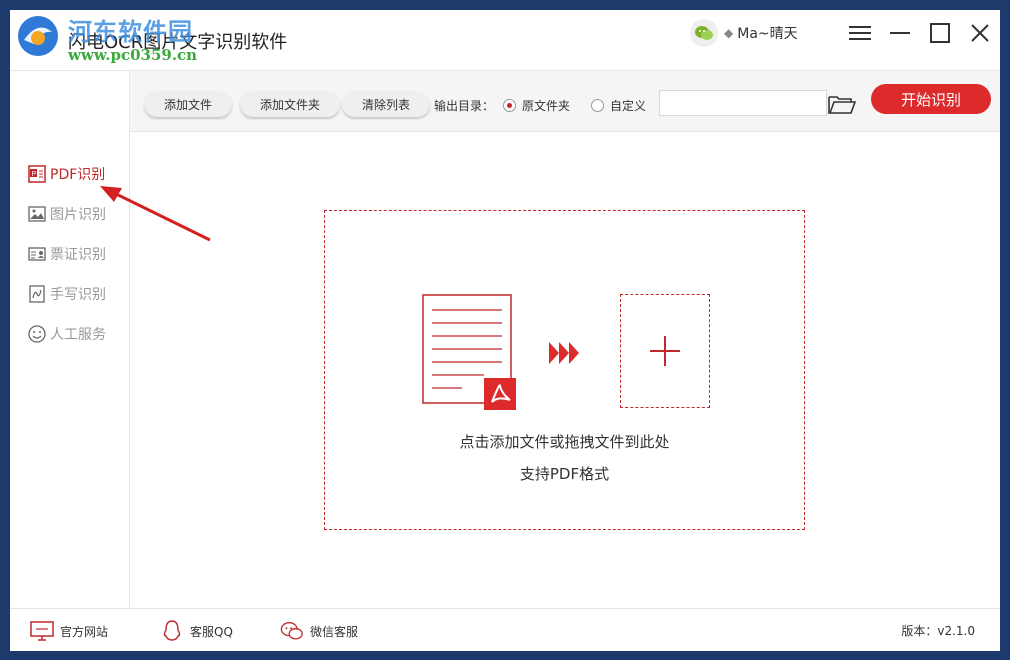 The height and width of the screenshot is (660, 1010). I want to click on footer: 官方网站 客服QQ 微信客服 版本：v2.1.0, so click(505, 629).